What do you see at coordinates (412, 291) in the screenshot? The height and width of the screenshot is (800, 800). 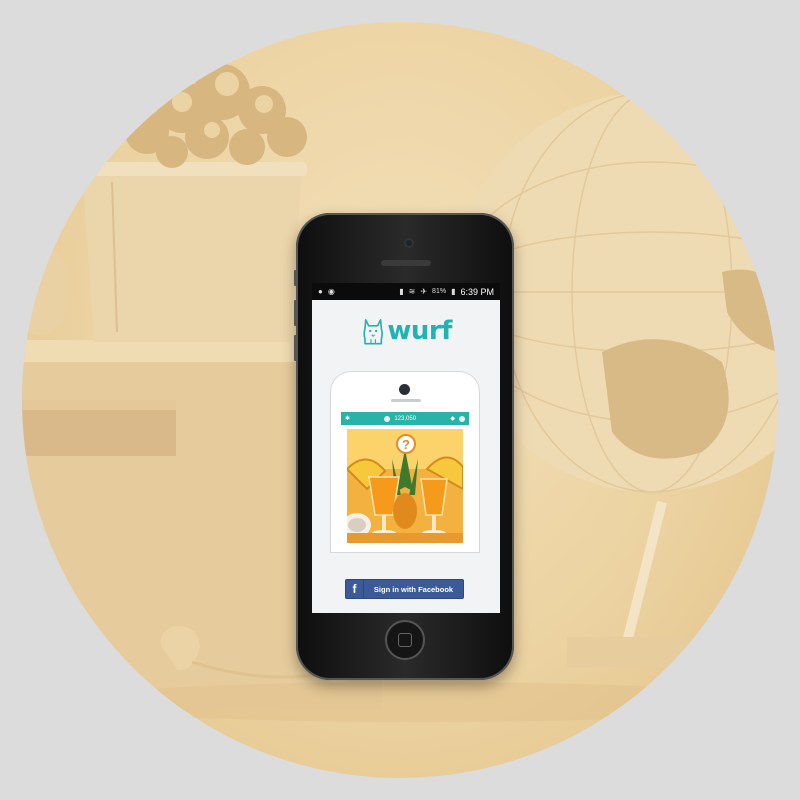 I see `wifi-icon: ≋` at bounding box center [412, 291].